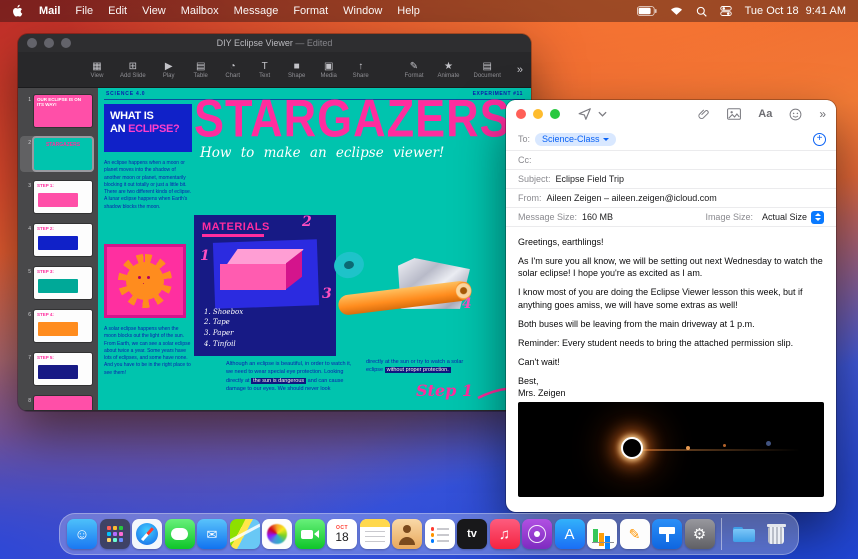 The image size is (858, 559). I want to click on keynote-toolbar-table: ▤ Table, so click(201, 70).